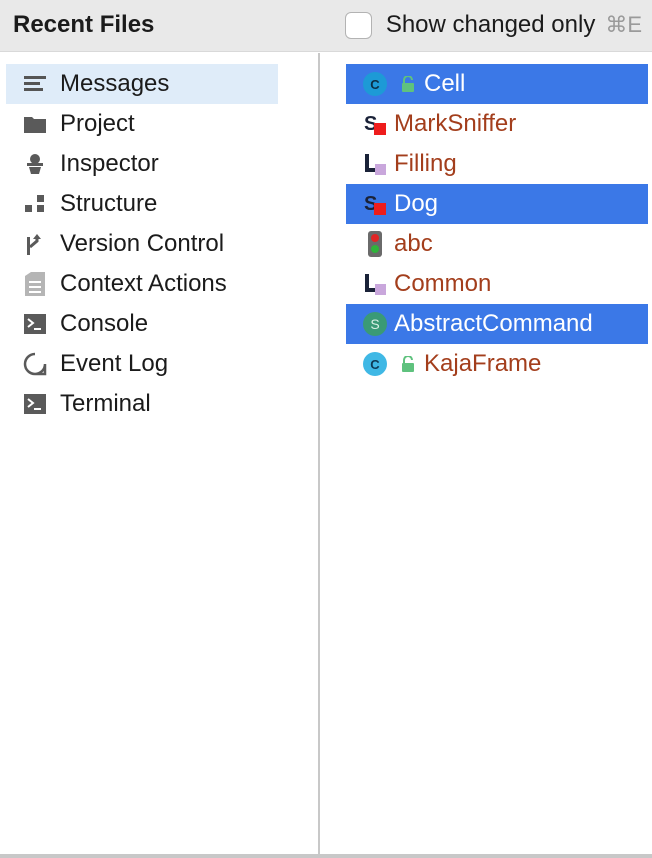 Image resolution: width=652 pixels, height=858 pixels. I want to click on interface-icon: S, so click(375, 324).